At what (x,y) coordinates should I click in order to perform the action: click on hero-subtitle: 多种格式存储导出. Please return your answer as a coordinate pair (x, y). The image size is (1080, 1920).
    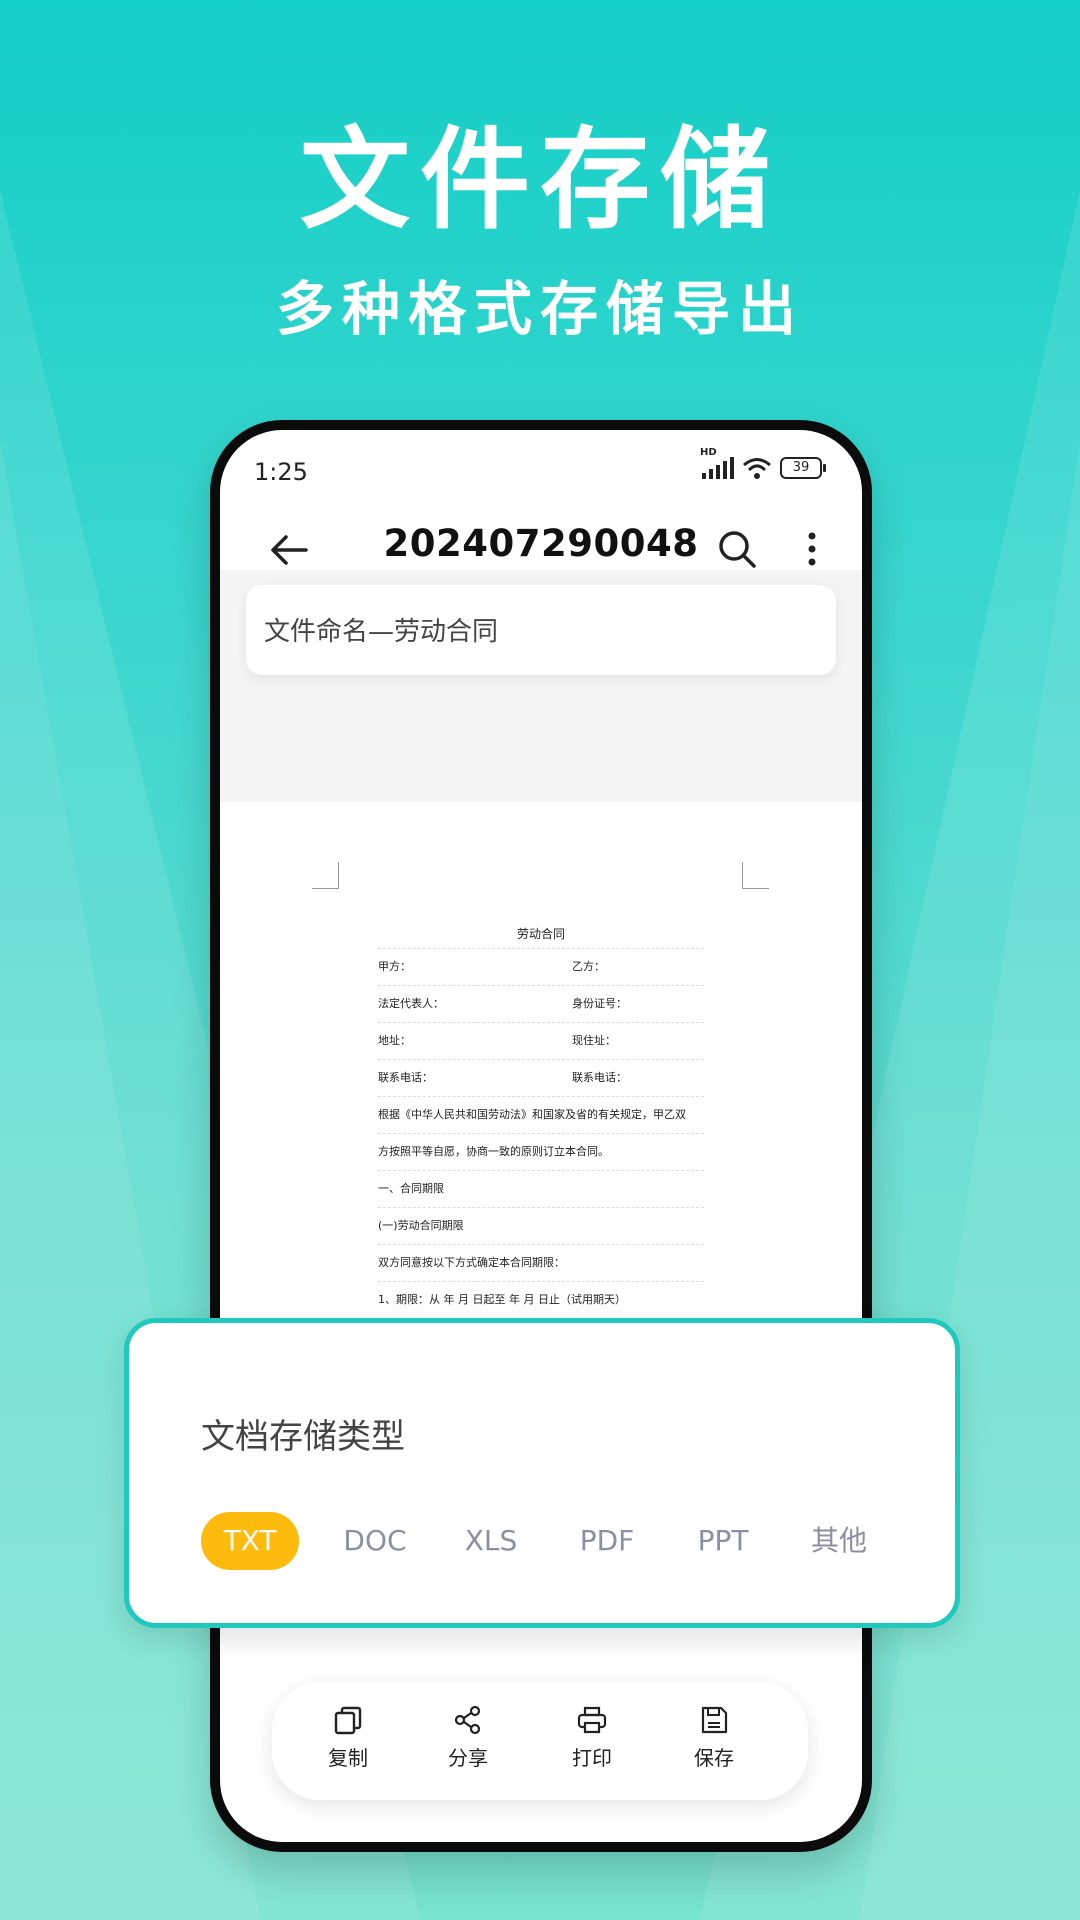
    Looking at the image, I should click on (539, 309).